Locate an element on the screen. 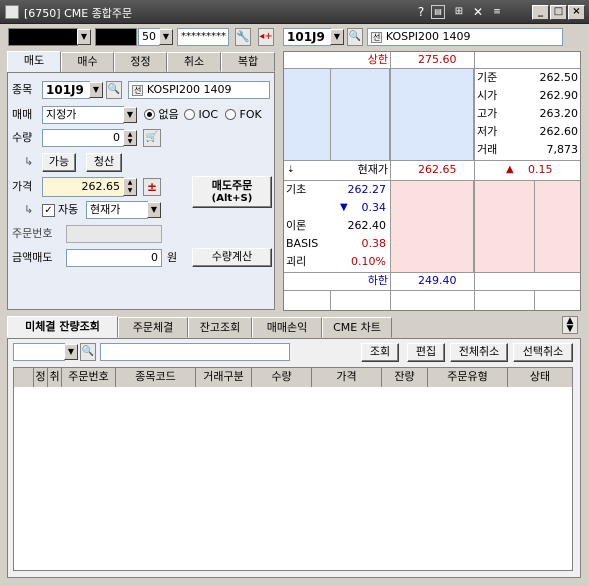 The height and width of the screenshot is (586, 589). trade-type-dropdown-icon: ▼ is located at coordinates (130, 115).